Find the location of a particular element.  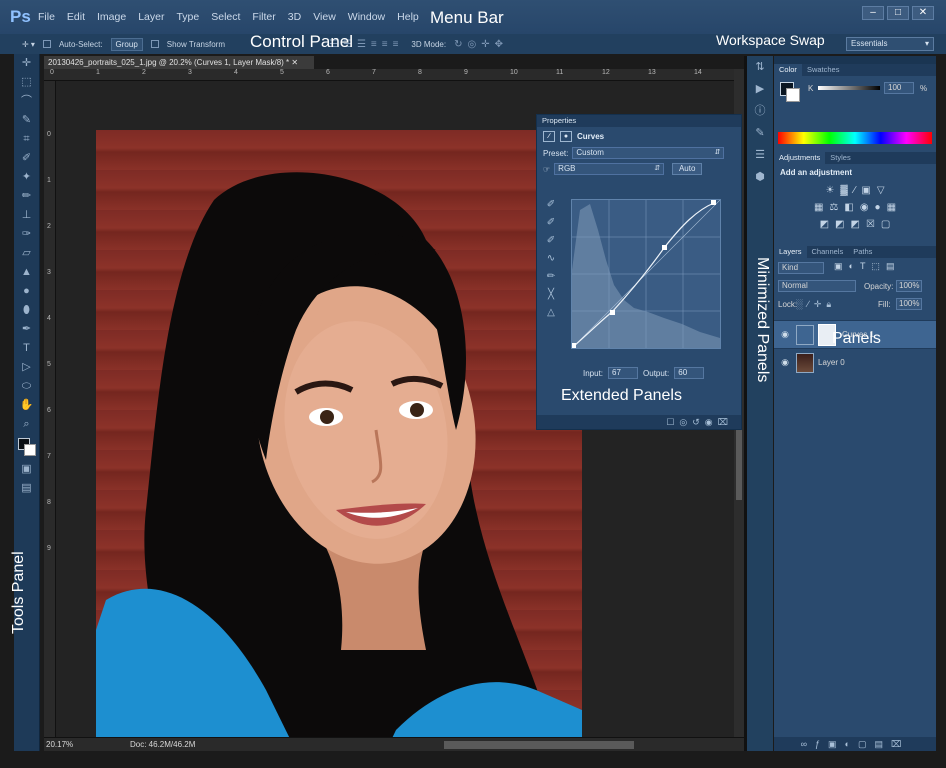

tab-styles: Styles is located at coordinates (840, 158).